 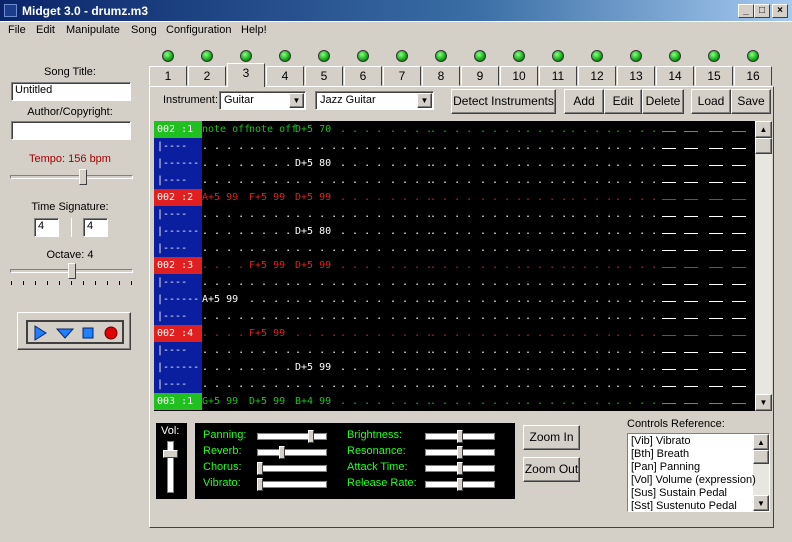 What do you see at coordinates (761, 442) in the screenshot?
I see `scroll-up-icon: ▲` at bounding box center [761, 442].